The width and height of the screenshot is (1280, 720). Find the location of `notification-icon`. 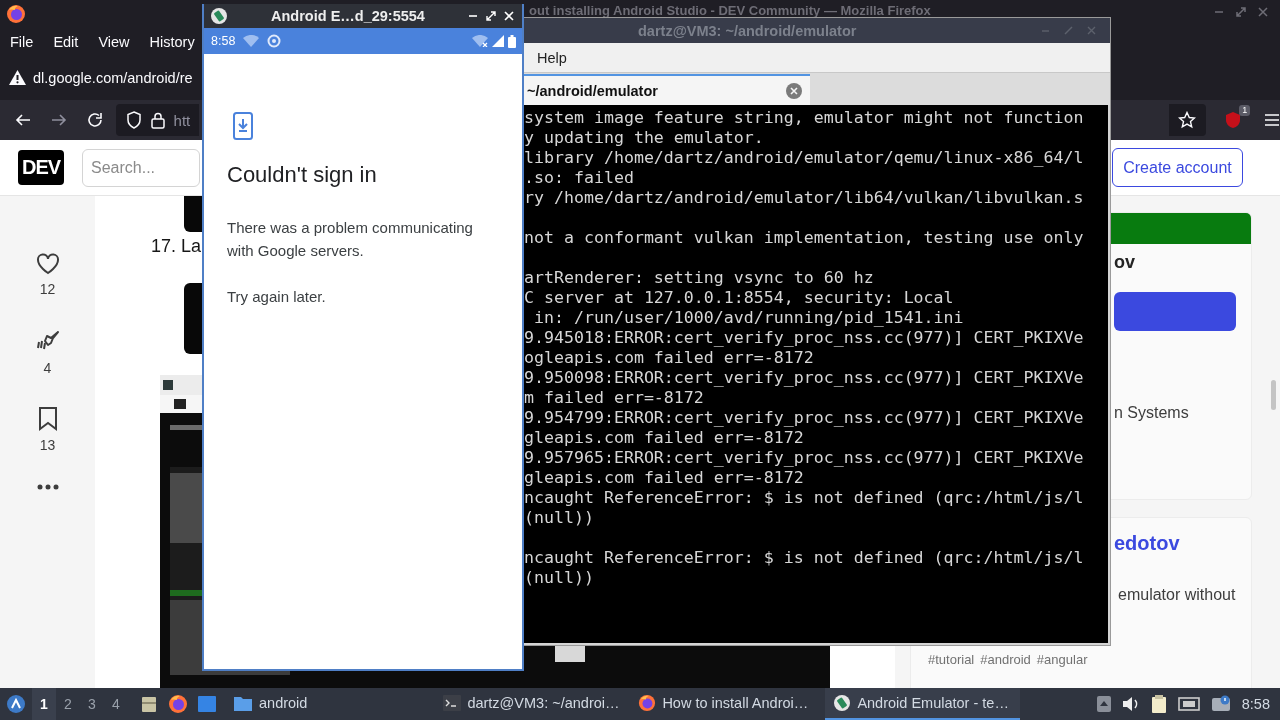

notification-icon is located at coordinates (1220, 704).